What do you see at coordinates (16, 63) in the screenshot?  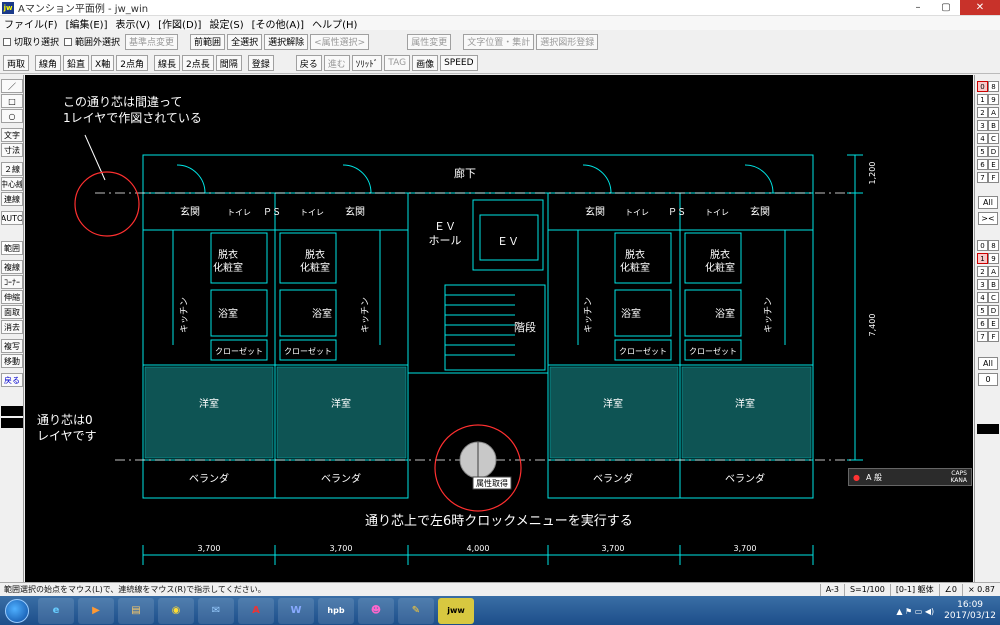 I see `tool-ryoutori: 両取` at bounding box center [16, 63].